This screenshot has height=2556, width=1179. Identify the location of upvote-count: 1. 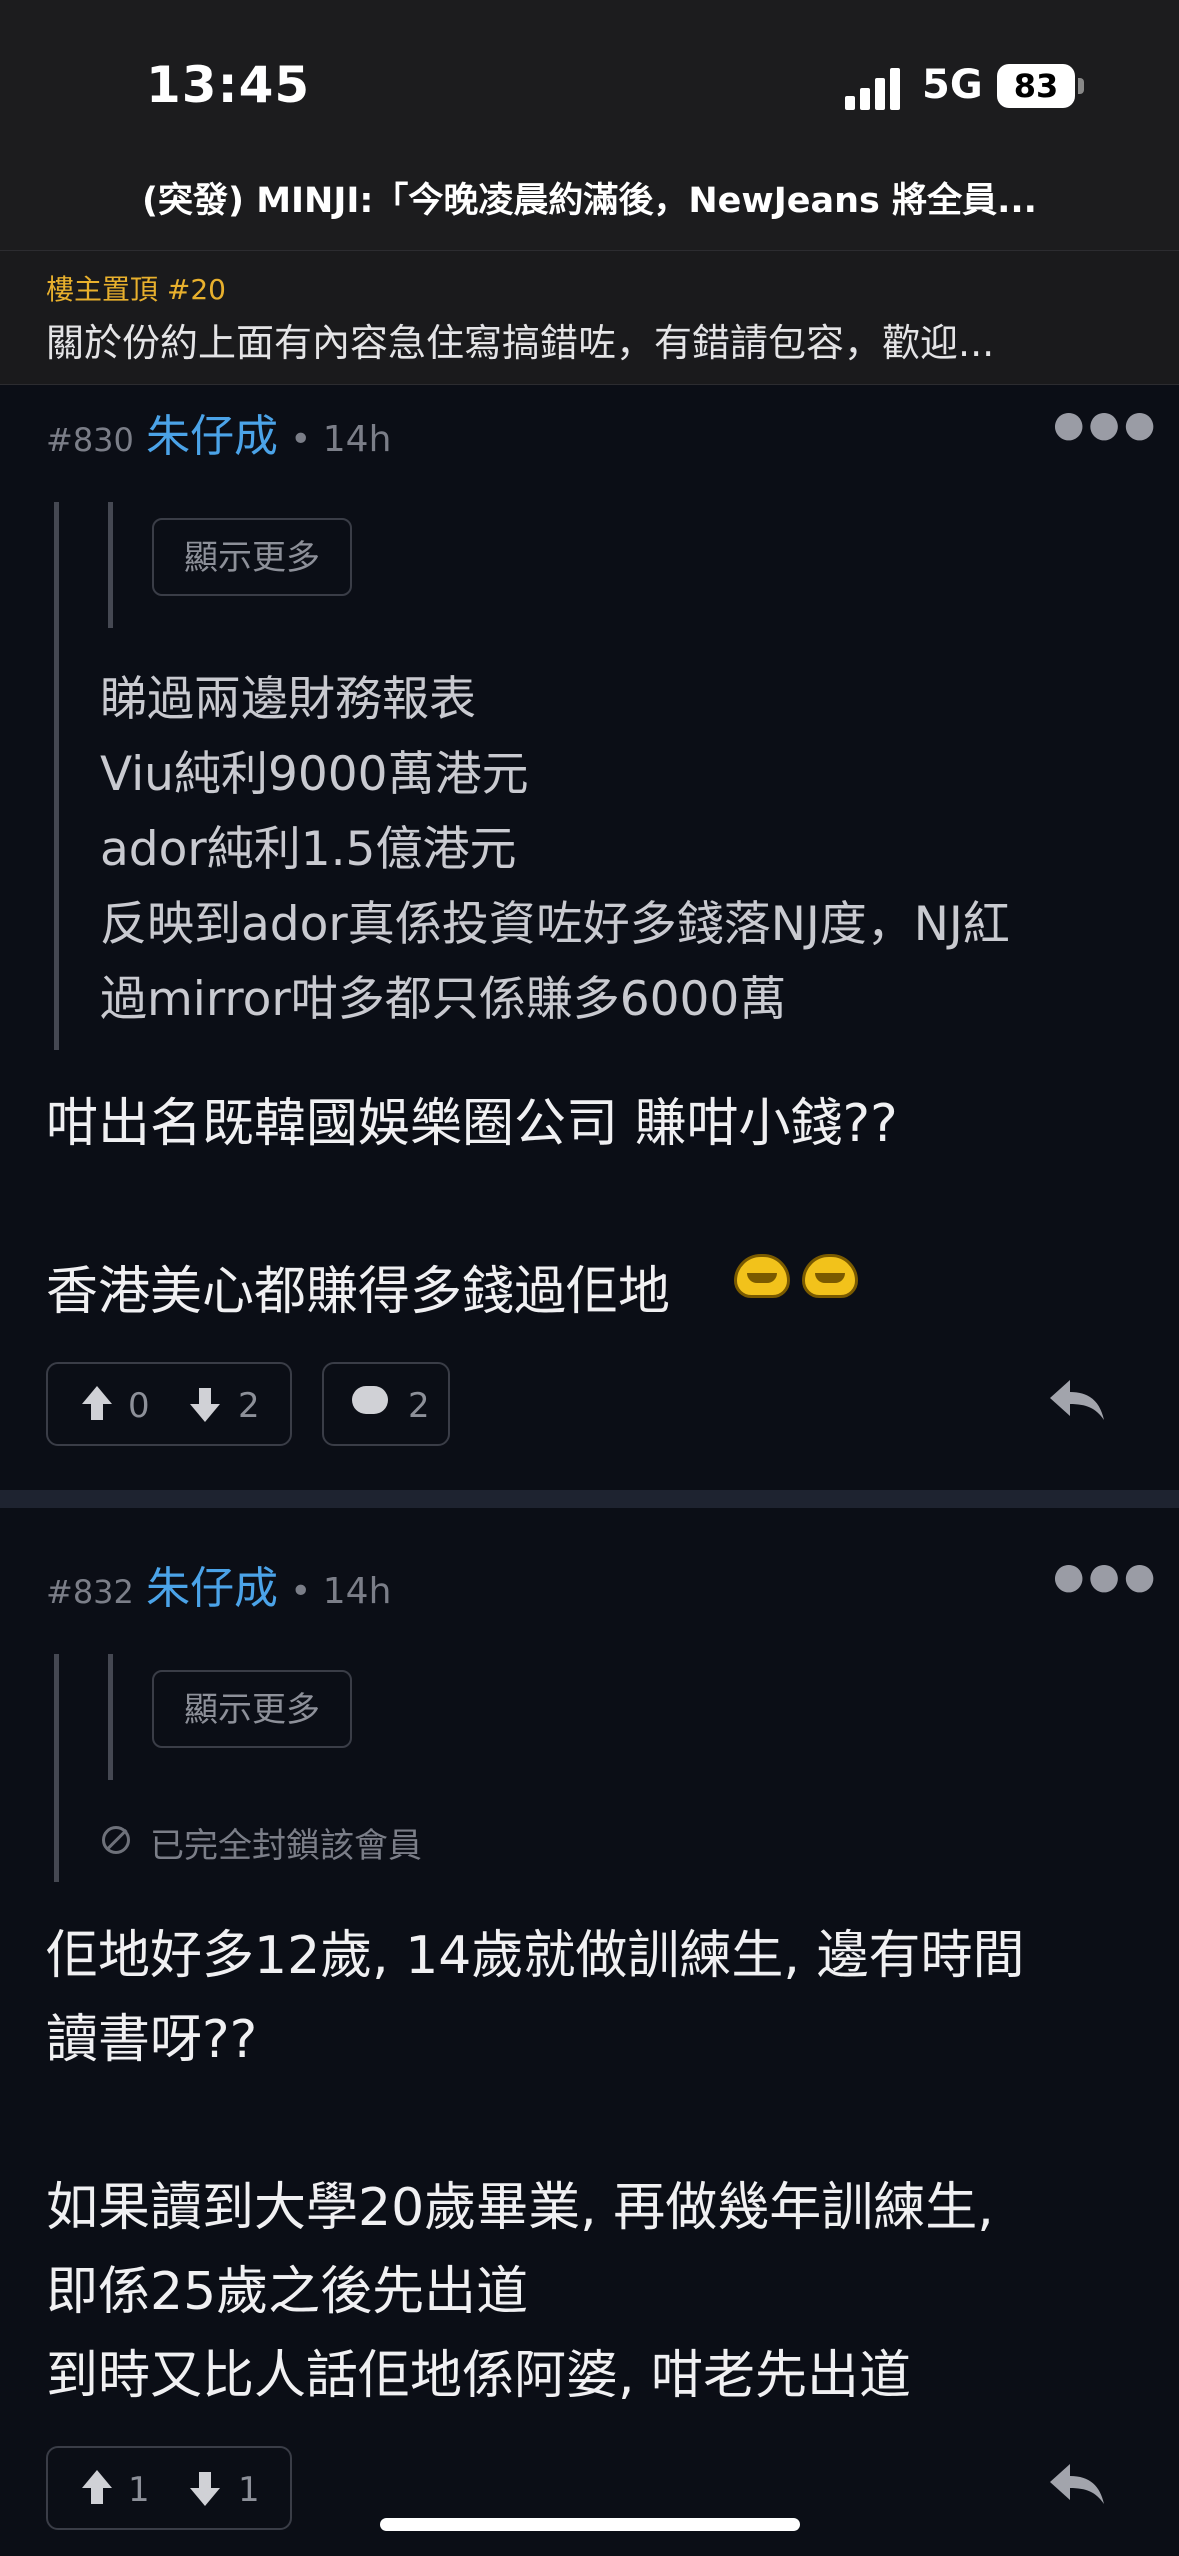
(139, 2490).